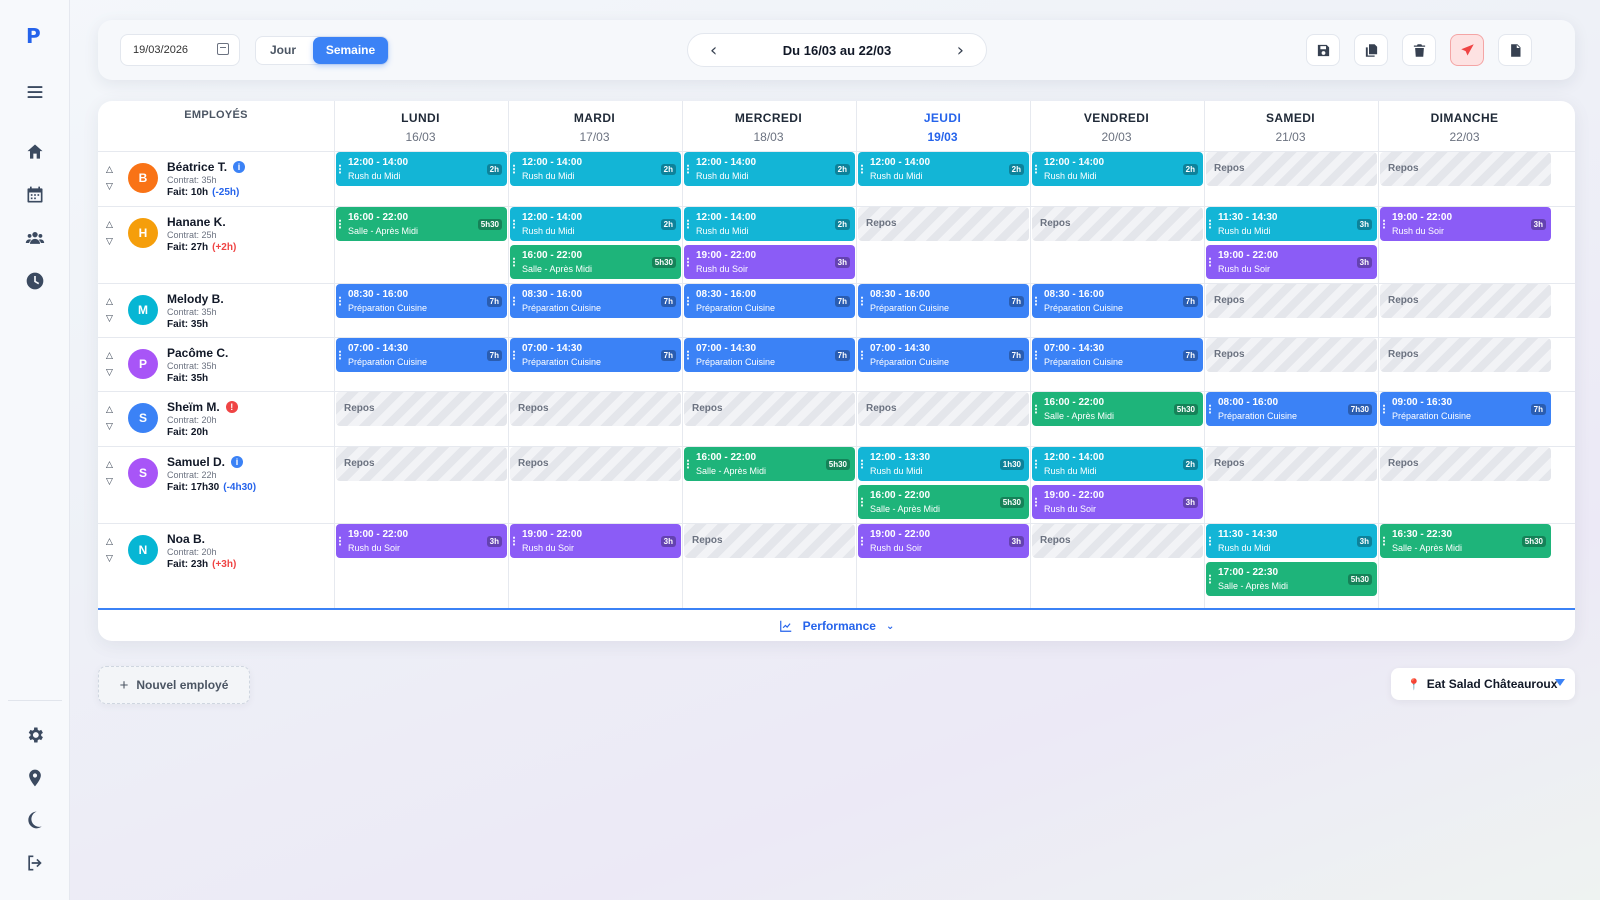  I want to click on clock-icon, so click(35, 281).